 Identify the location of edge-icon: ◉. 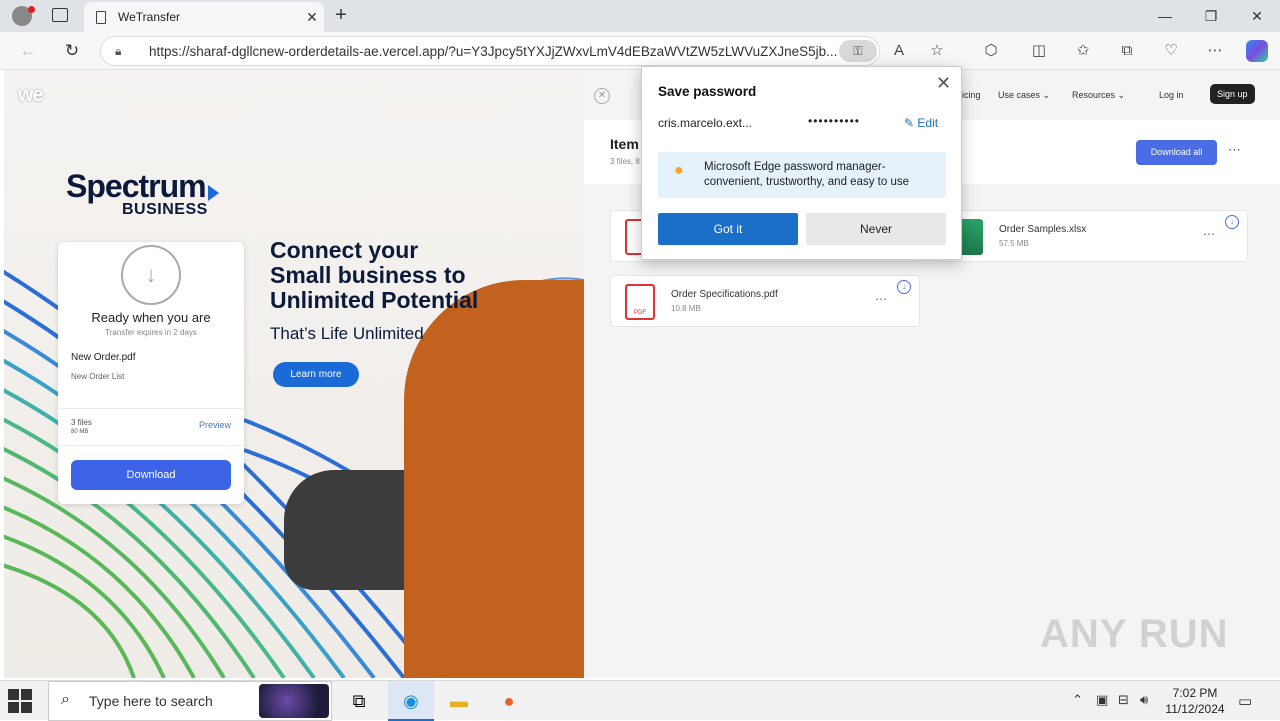
(411, 701).